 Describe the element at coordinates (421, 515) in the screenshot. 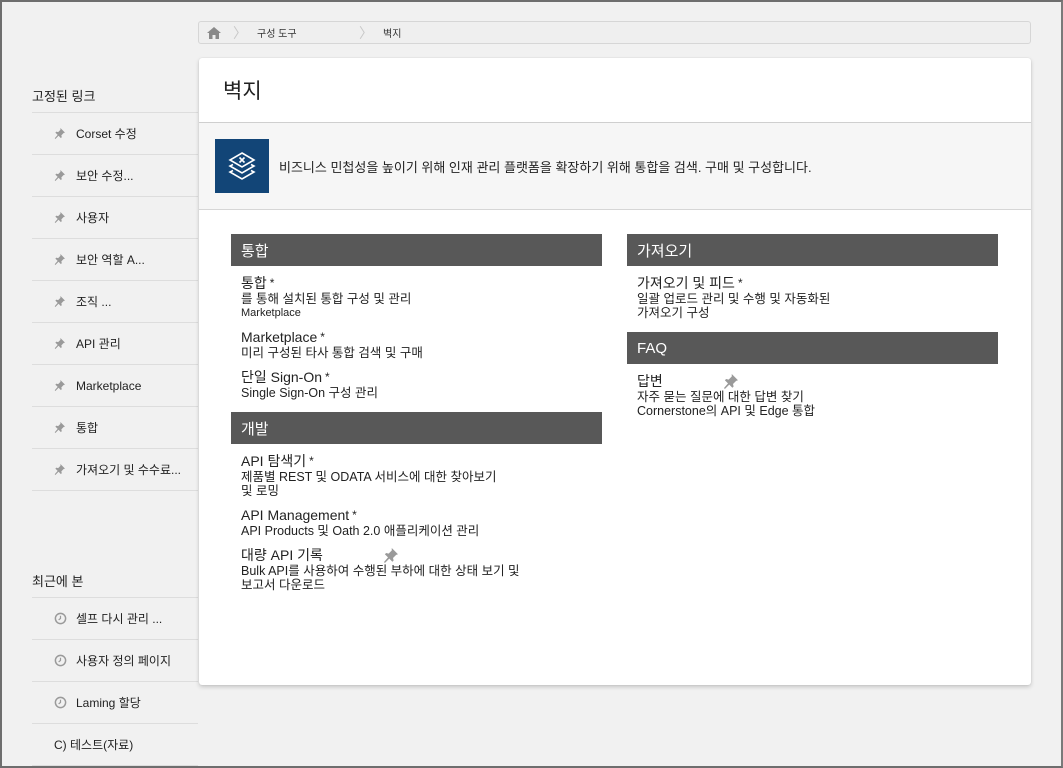

I see `tool-link: API Management *` at that location.